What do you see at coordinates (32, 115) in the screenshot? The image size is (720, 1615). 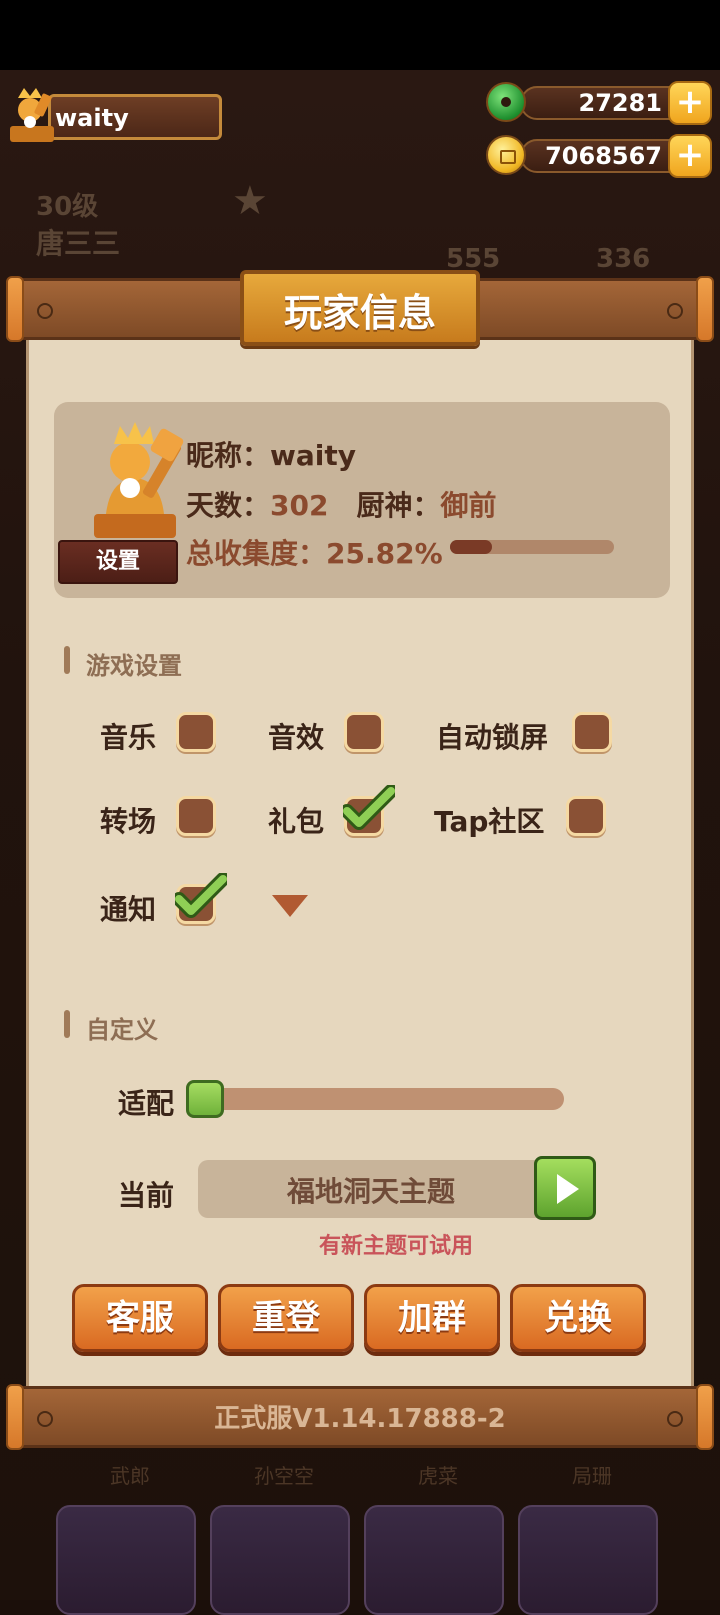 I see `player-avatar-icon` at bounding box center [32, 115].